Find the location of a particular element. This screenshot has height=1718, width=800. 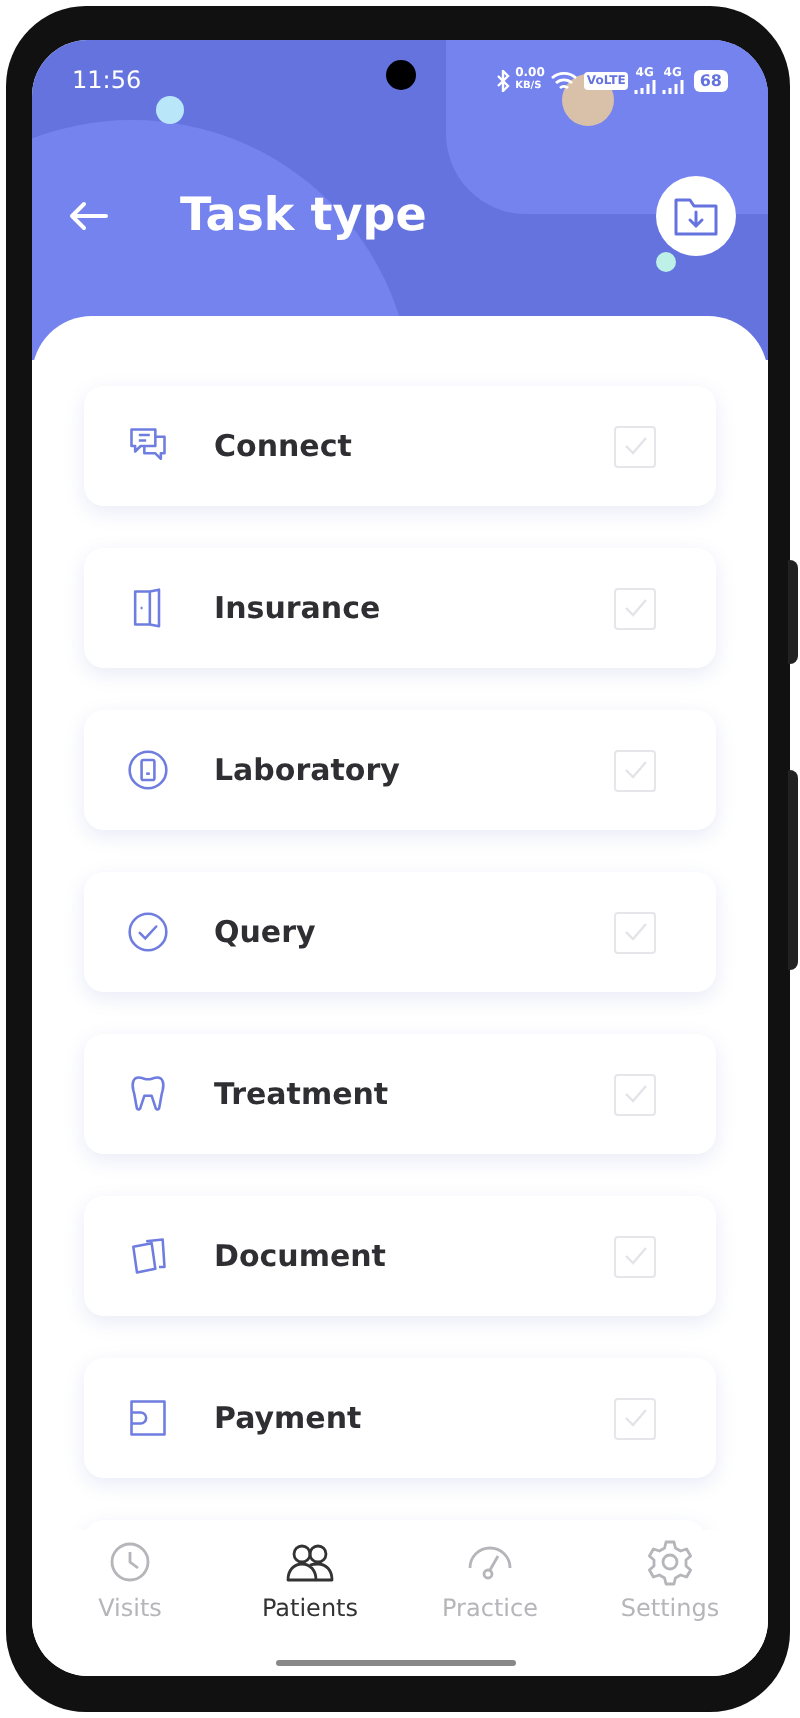

task-type-card: Connect is located at coordinates (400, 446).